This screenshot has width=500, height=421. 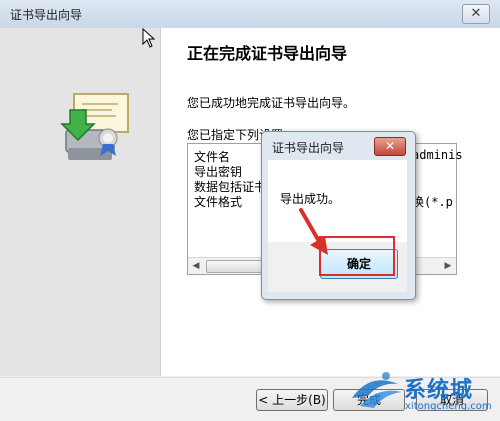 What do you see at coordinates (46, 15) in the screenshot?
I see `wizard-title: 证书导出向导` at bounding box center [46, 15].